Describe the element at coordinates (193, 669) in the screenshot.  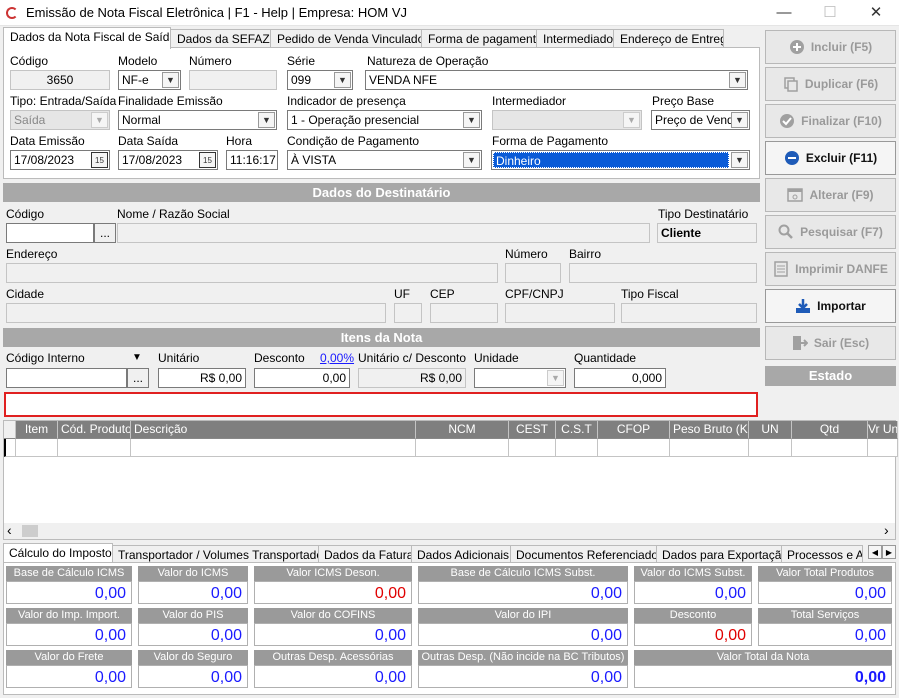
I see `total-seguro: Valor do Seguro 0,00` at that location.